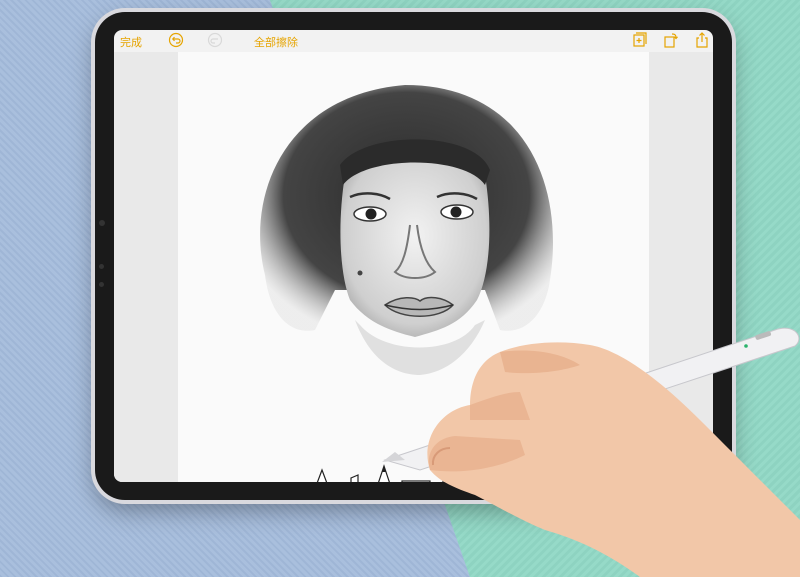 This screenshot has height=577, width=800. I want to click on redo-icon, so click(215, 40).